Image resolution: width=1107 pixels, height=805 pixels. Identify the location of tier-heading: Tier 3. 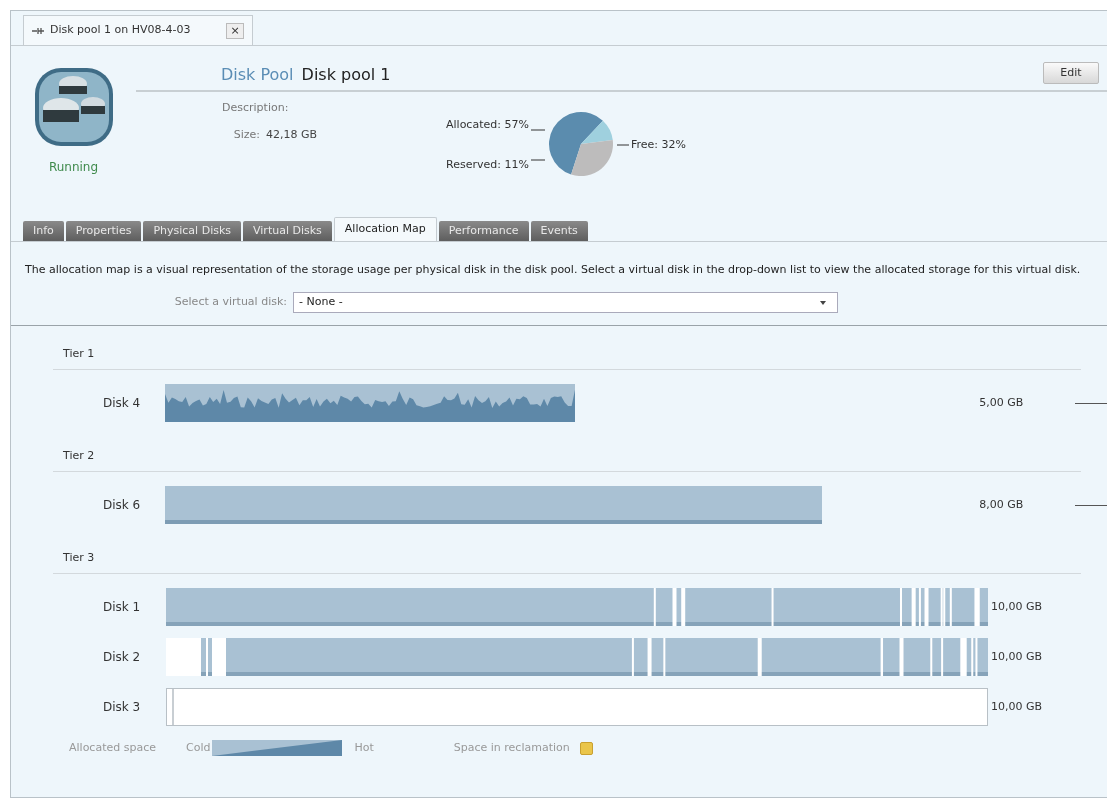
(79, 557).